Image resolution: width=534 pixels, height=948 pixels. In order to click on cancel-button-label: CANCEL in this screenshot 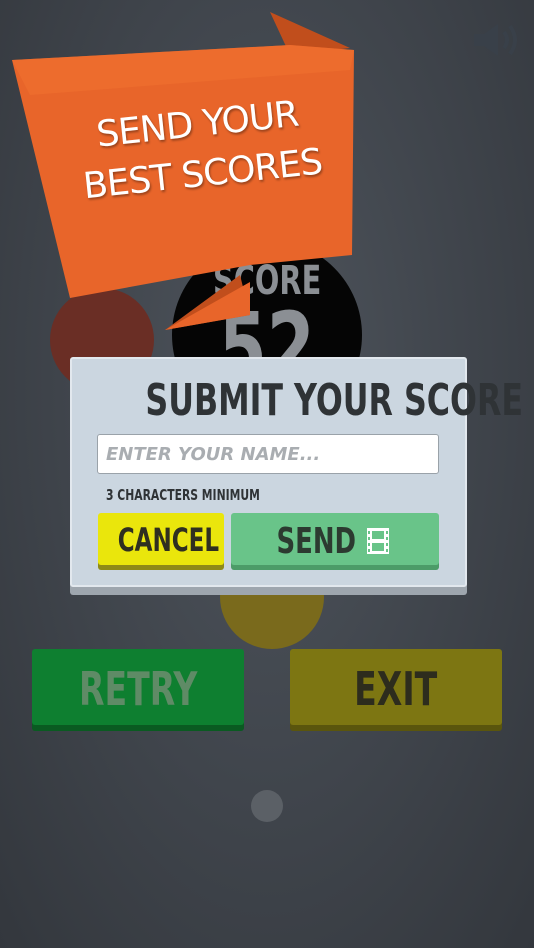, I will do `click(168, 540)`.